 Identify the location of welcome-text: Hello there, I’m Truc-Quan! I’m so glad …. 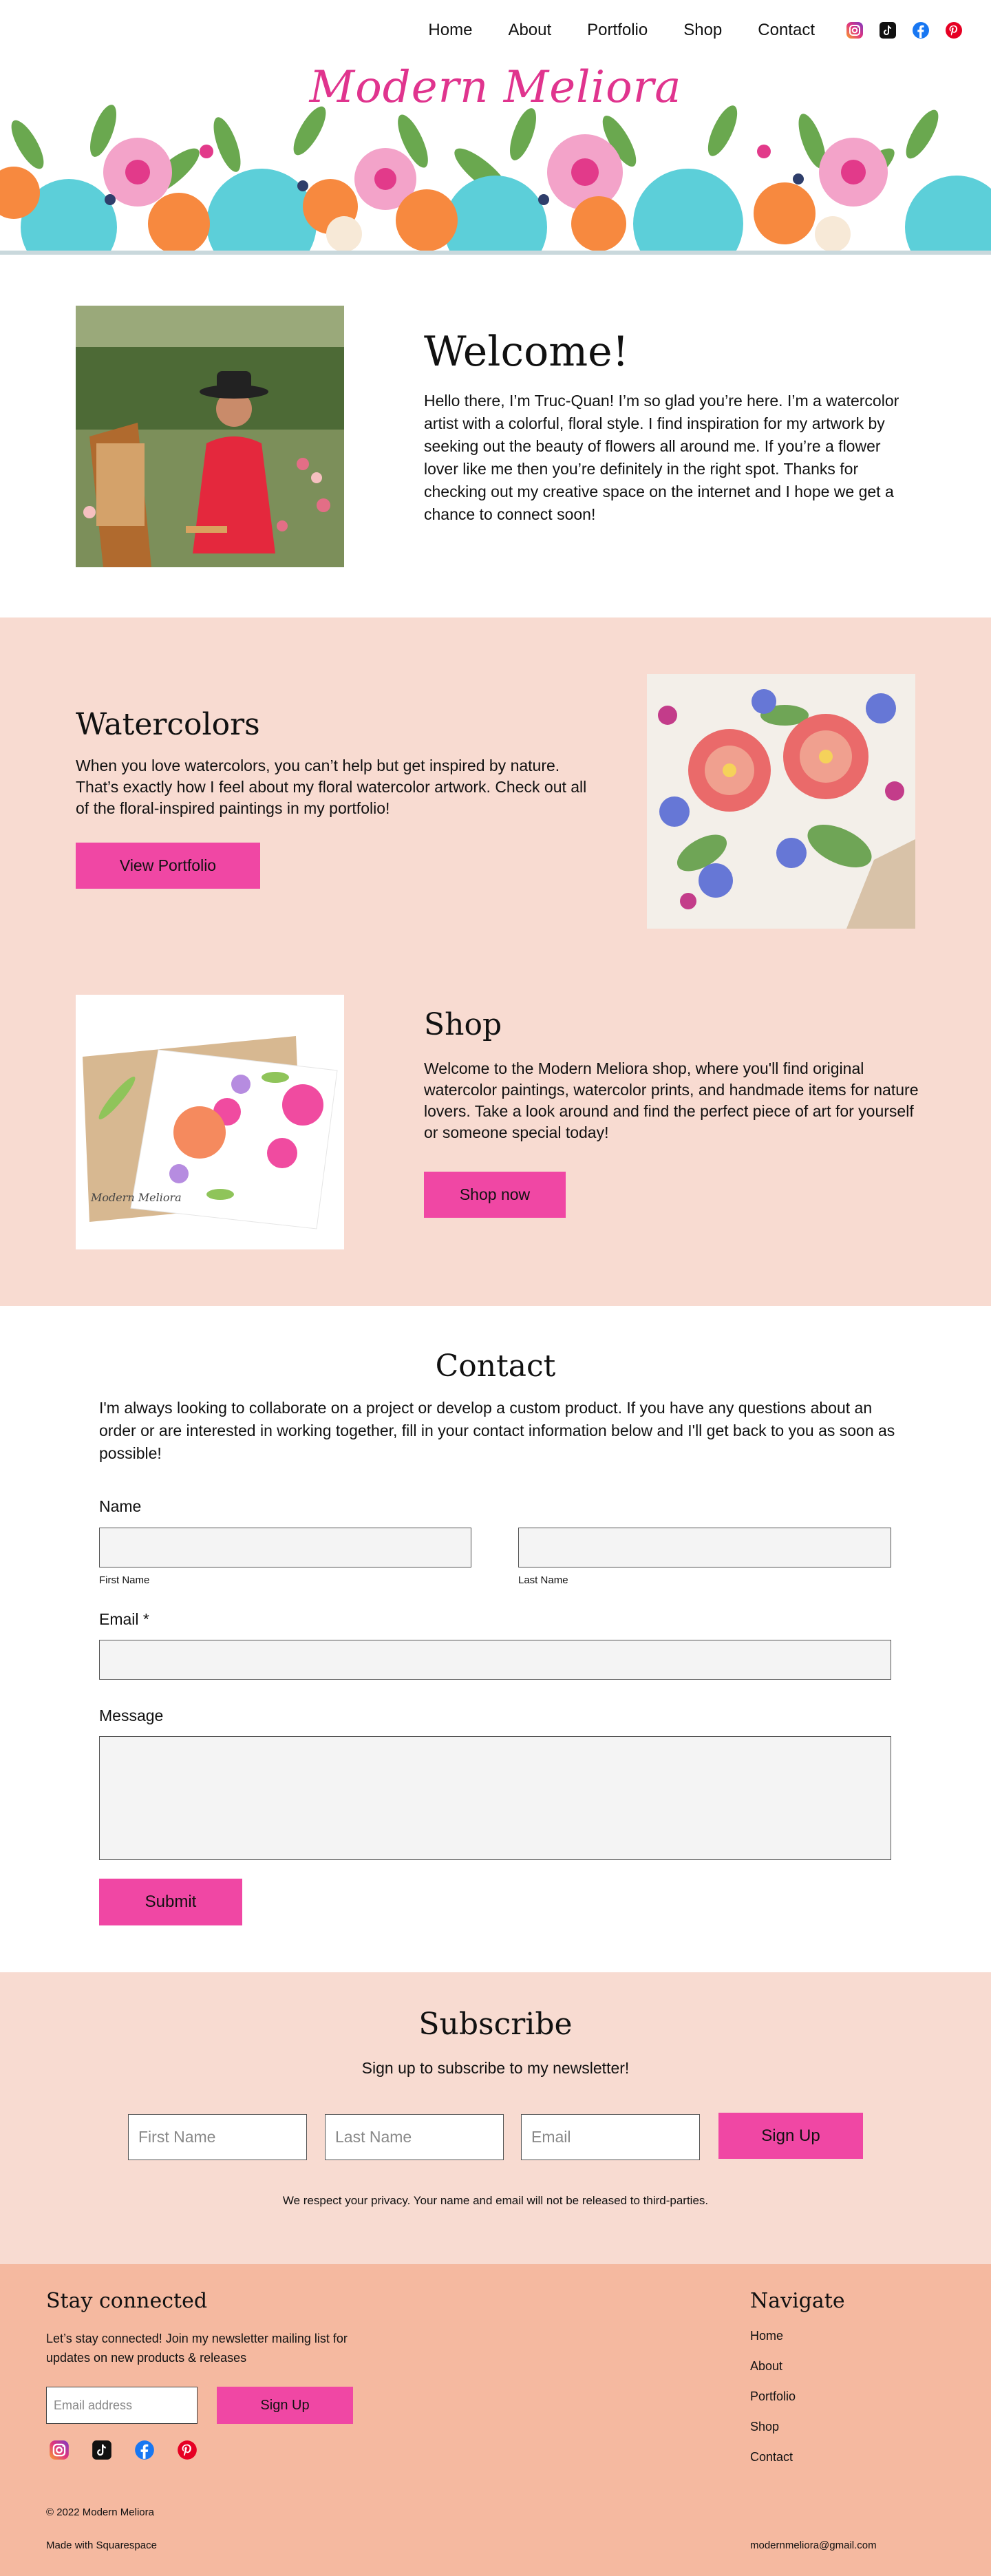
(661, 458).